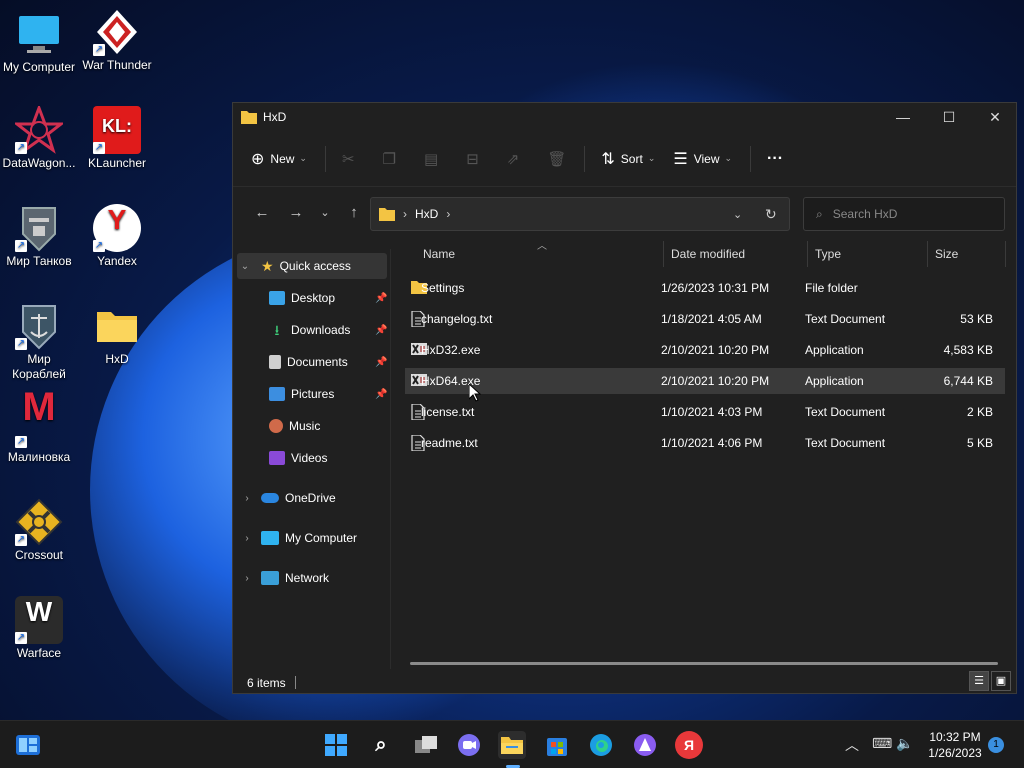 The height and width of the screenshot is (768, 1024). Describe the element at coordinates (689, 745) in the screenshot. I see `yandex-browser-button: Я` at that location.